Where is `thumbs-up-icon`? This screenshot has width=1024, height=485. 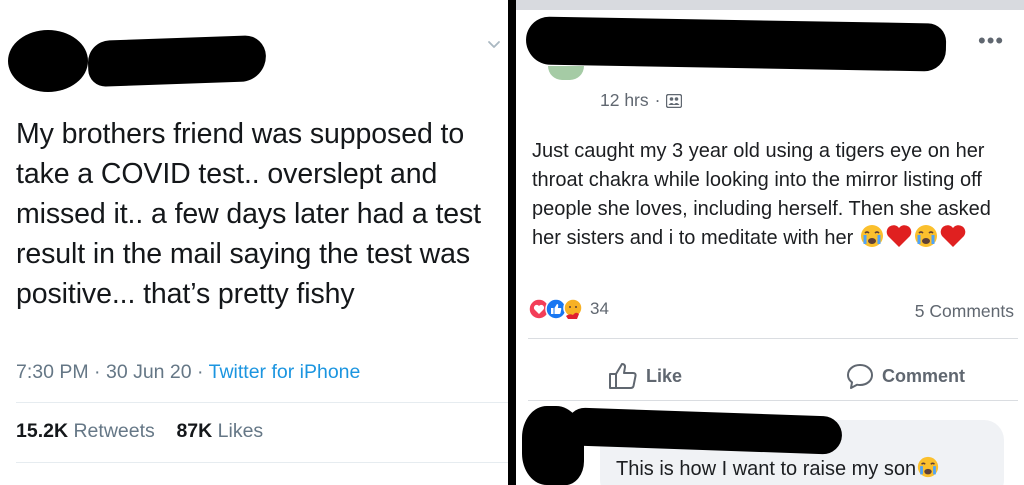 thumbs-up-icon is located at coordinates (623, 376).